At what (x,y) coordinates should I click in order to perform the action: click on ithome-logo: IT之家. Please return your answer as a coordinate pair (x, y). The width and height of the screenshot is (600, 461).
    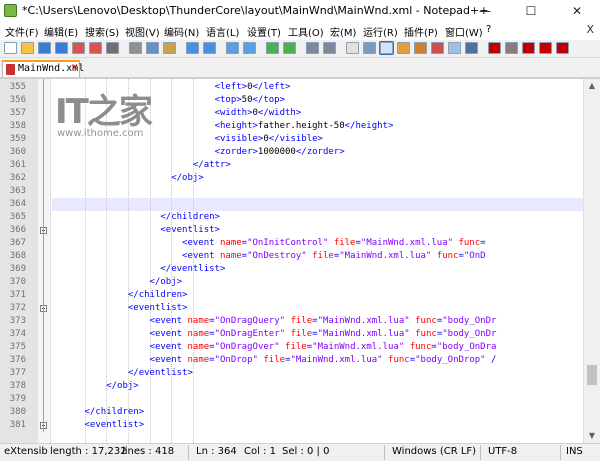
    Looking at the image, I should click on (104, 112).